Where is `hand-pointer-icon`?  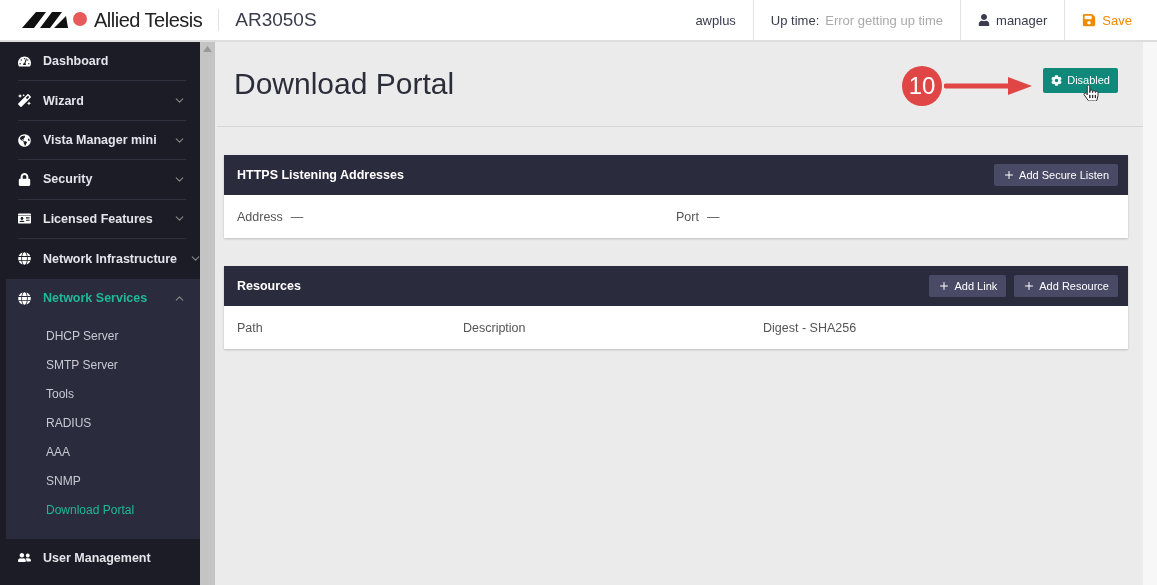 hand-pointer-icon is located at coordinates (1091, 93).